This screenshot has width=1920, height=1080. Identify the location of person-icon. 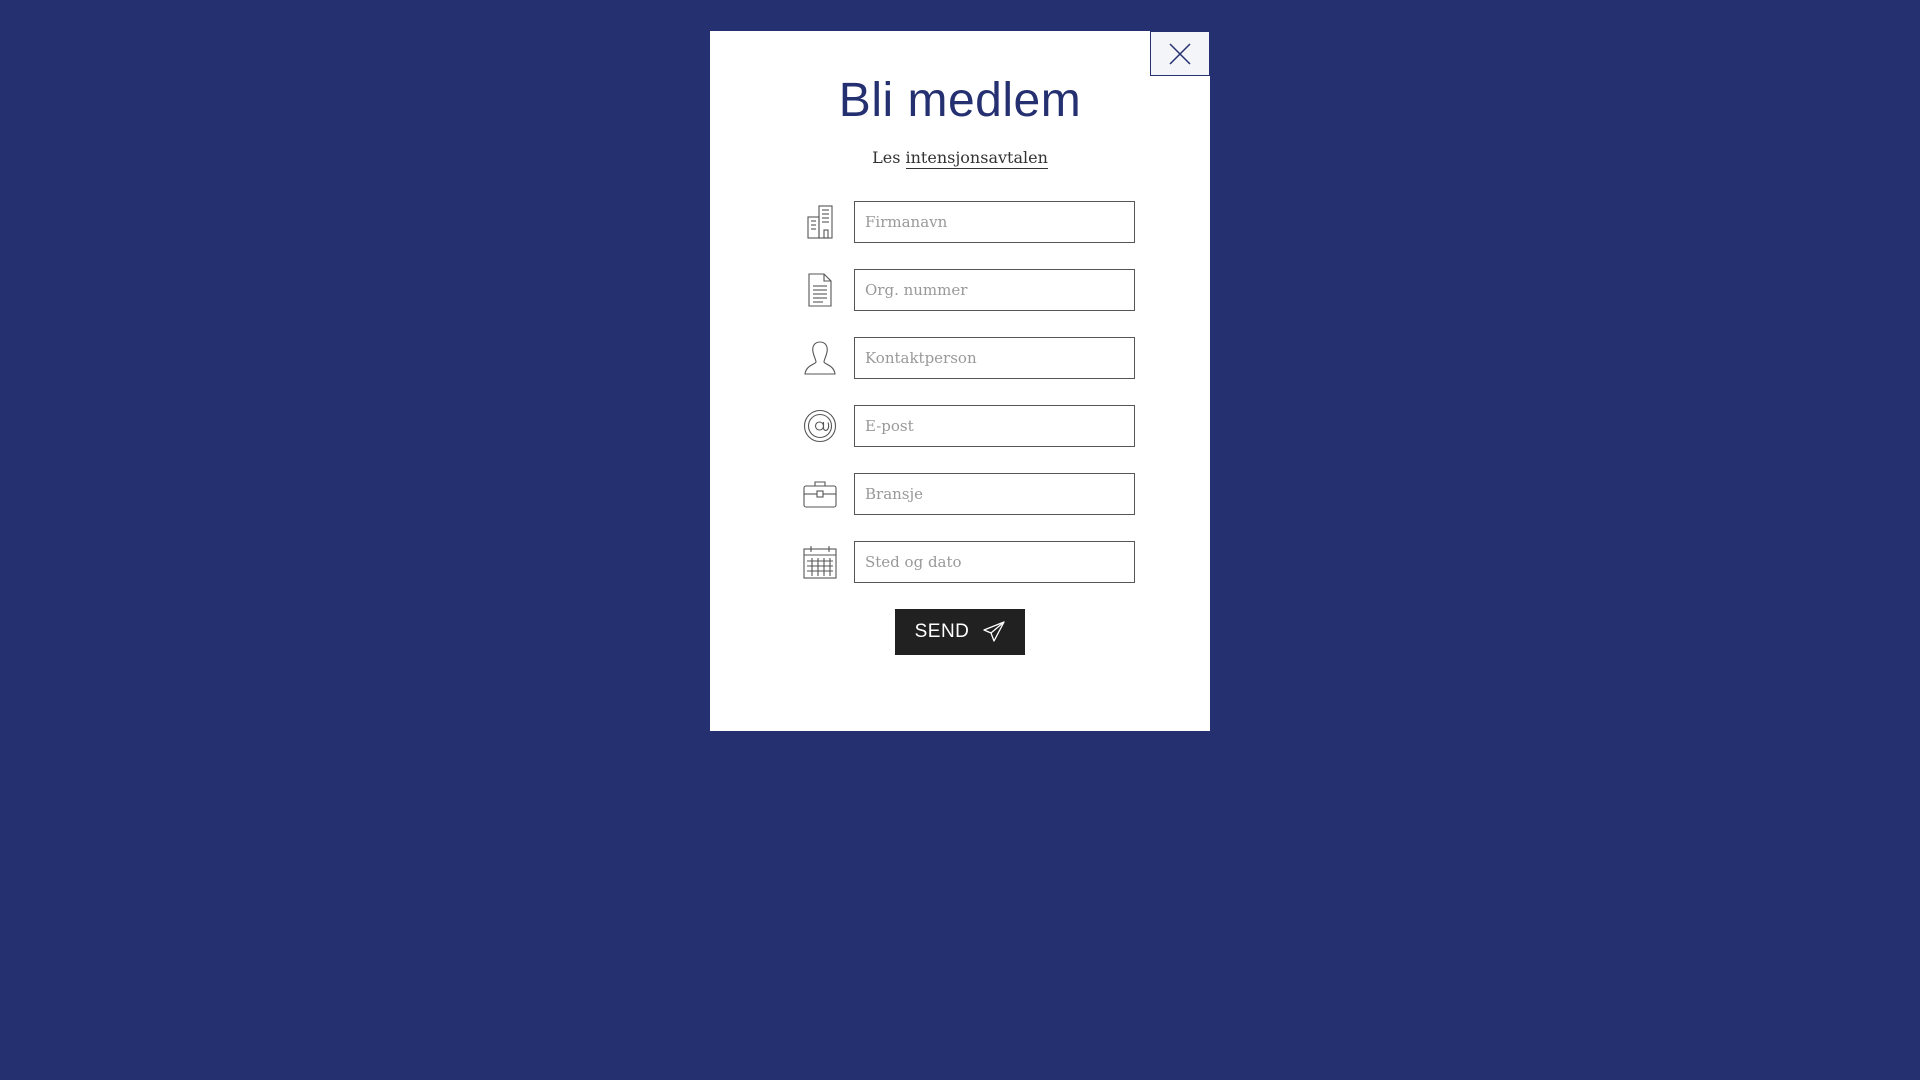
(820, 358).